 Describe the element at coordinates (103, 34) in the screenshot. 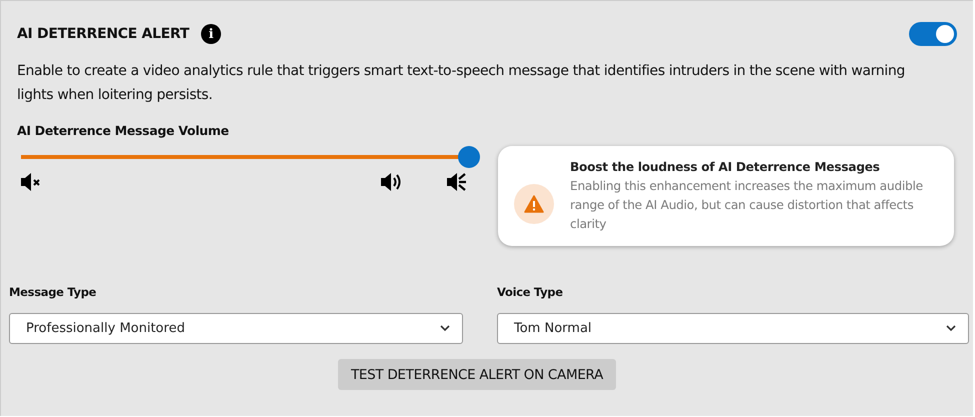

I see `section-title: AI DETERRENCE ALERT` at that location.